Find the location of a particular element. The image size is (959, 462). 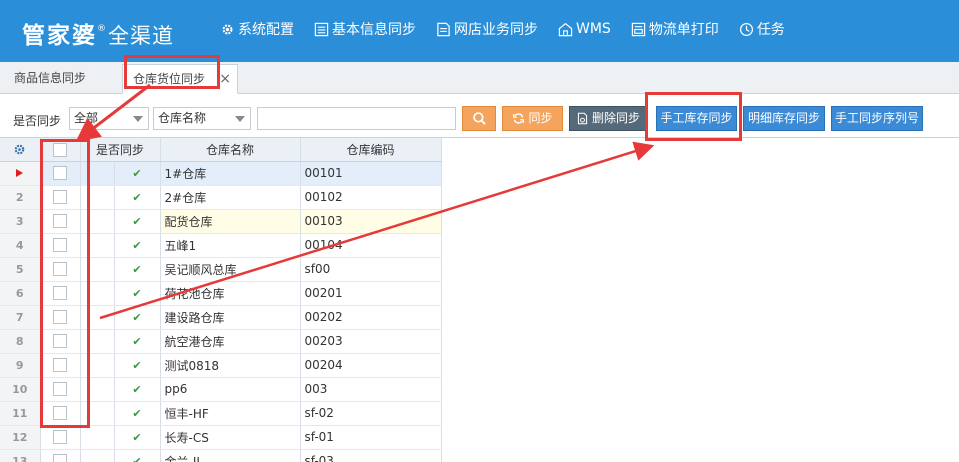

table-row: 13 ✔ 金兰-JL sf-03 is located at coordinates (221, 455).